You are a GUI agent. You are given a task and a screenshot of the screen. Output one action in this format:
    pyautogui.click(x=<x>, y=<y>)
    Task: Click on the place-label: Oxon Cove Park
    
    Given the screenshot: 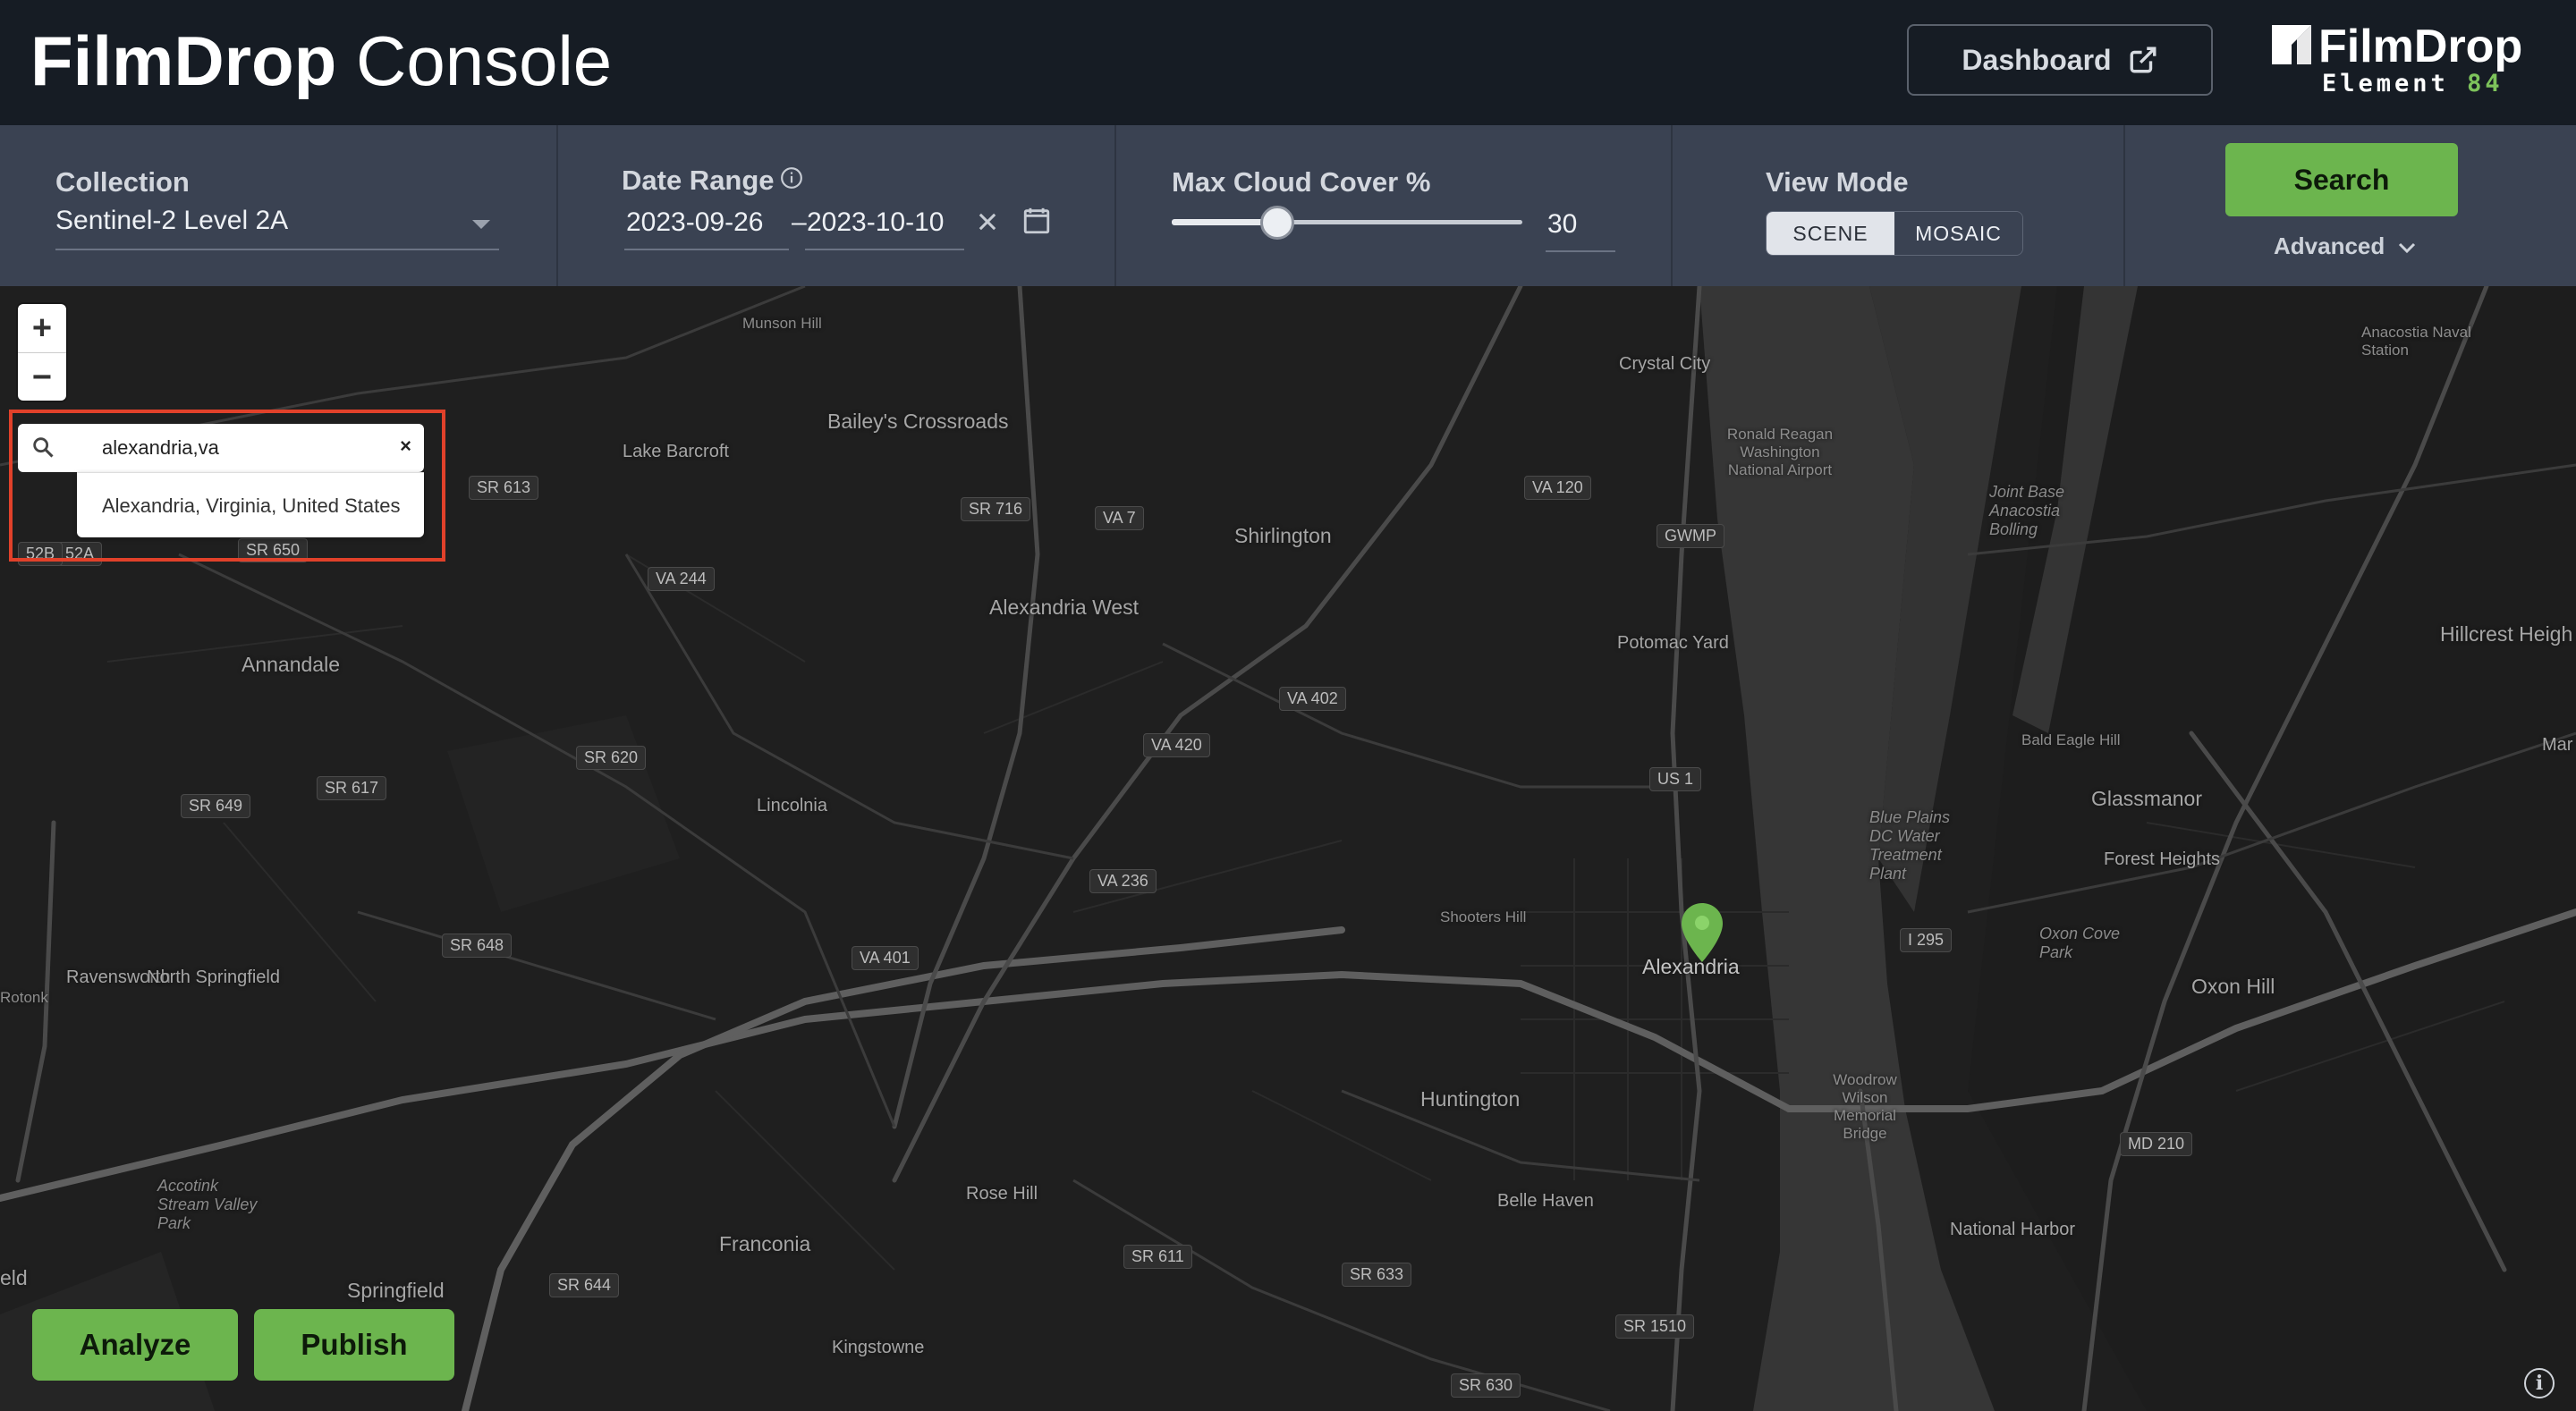 What is the action you would take?
    pyautogui.click(x=2080, y=943)
    